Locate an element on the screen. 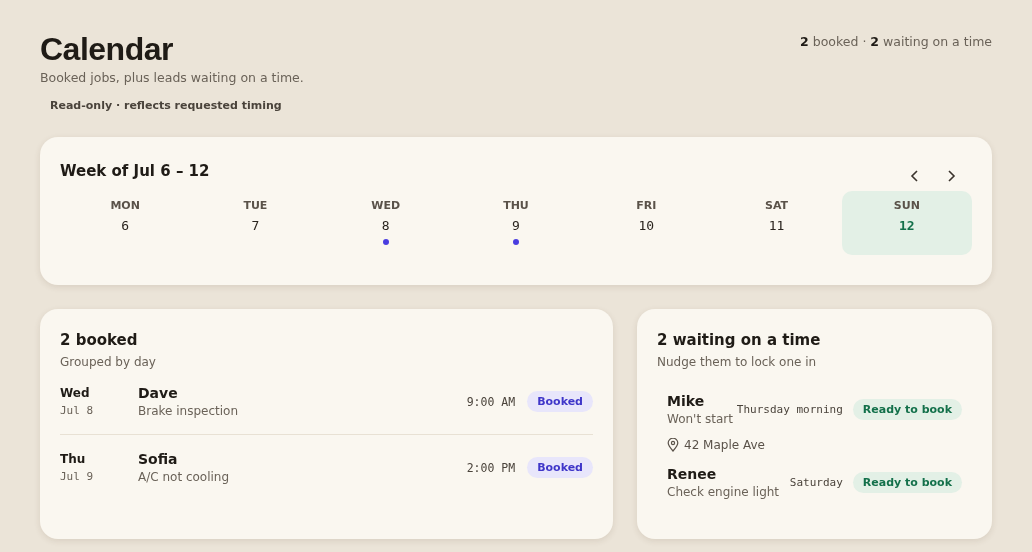 This screenshot has height=552, width=1032. job-time: 2:00 PM is located at coordinates (491, 467).